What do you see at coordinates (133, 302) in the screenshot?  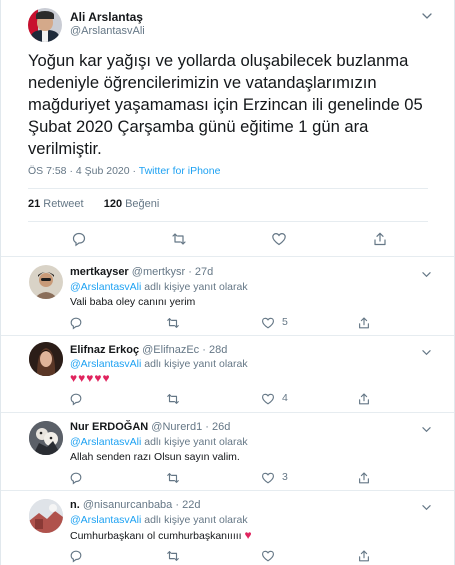 I see `reply-text: Vali baba oley canını yerim` at bounding box center [133, 302].